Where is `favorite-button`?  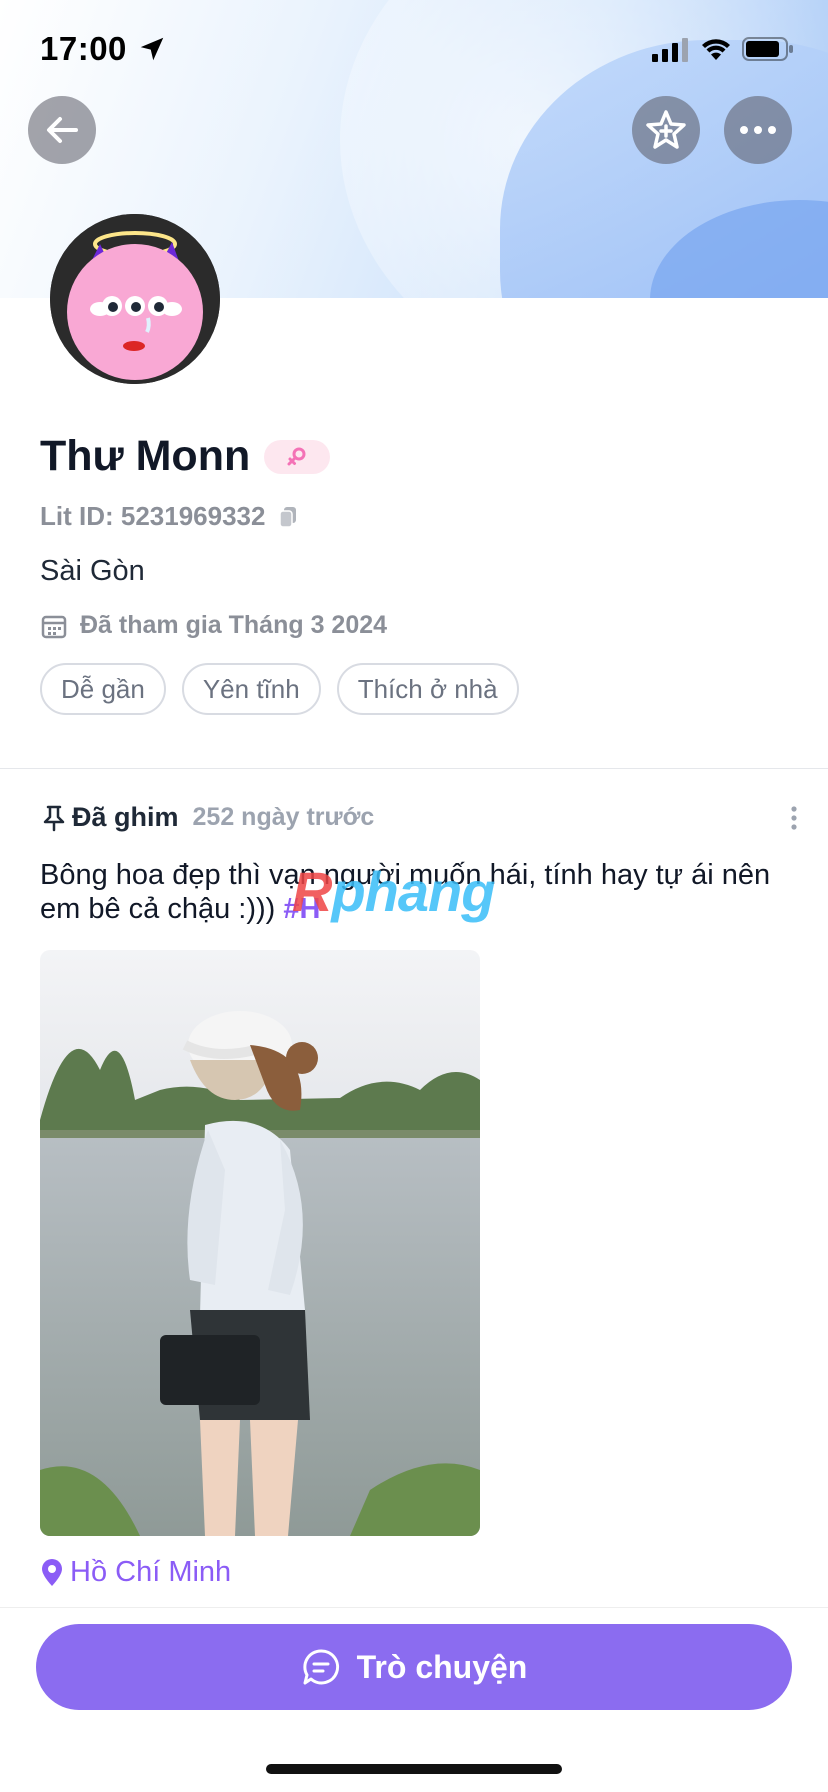
favorite-button is located at coordinates (666, 130).